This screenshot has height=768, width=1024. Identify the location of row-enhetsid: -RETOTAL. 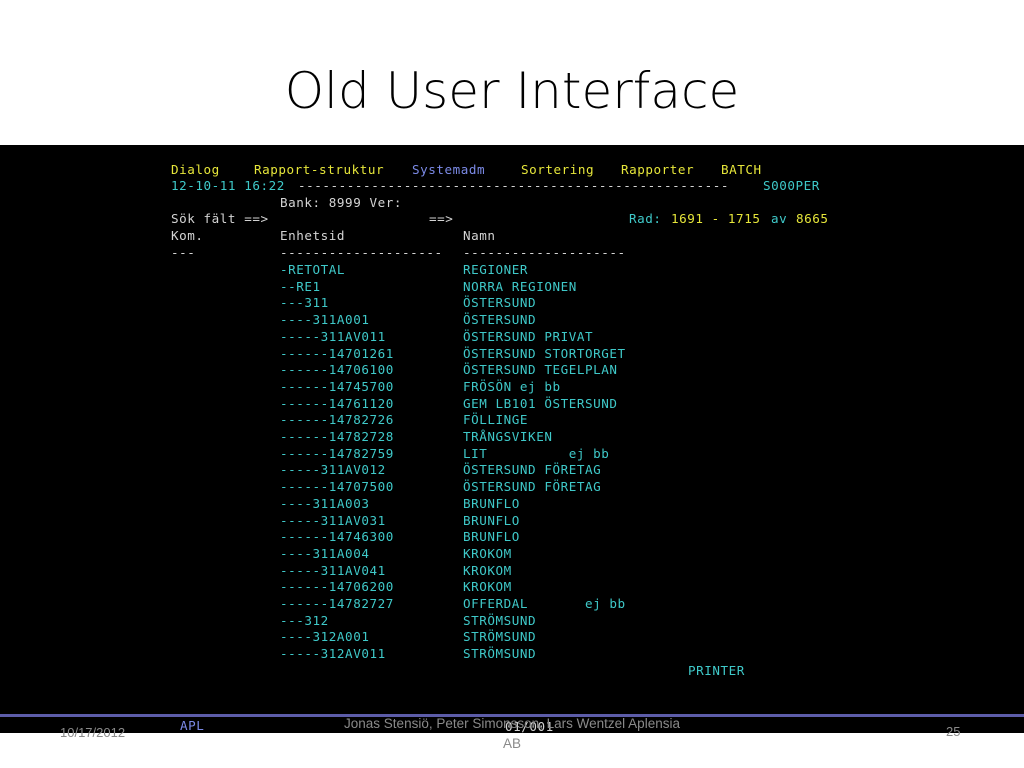
(312, 269).